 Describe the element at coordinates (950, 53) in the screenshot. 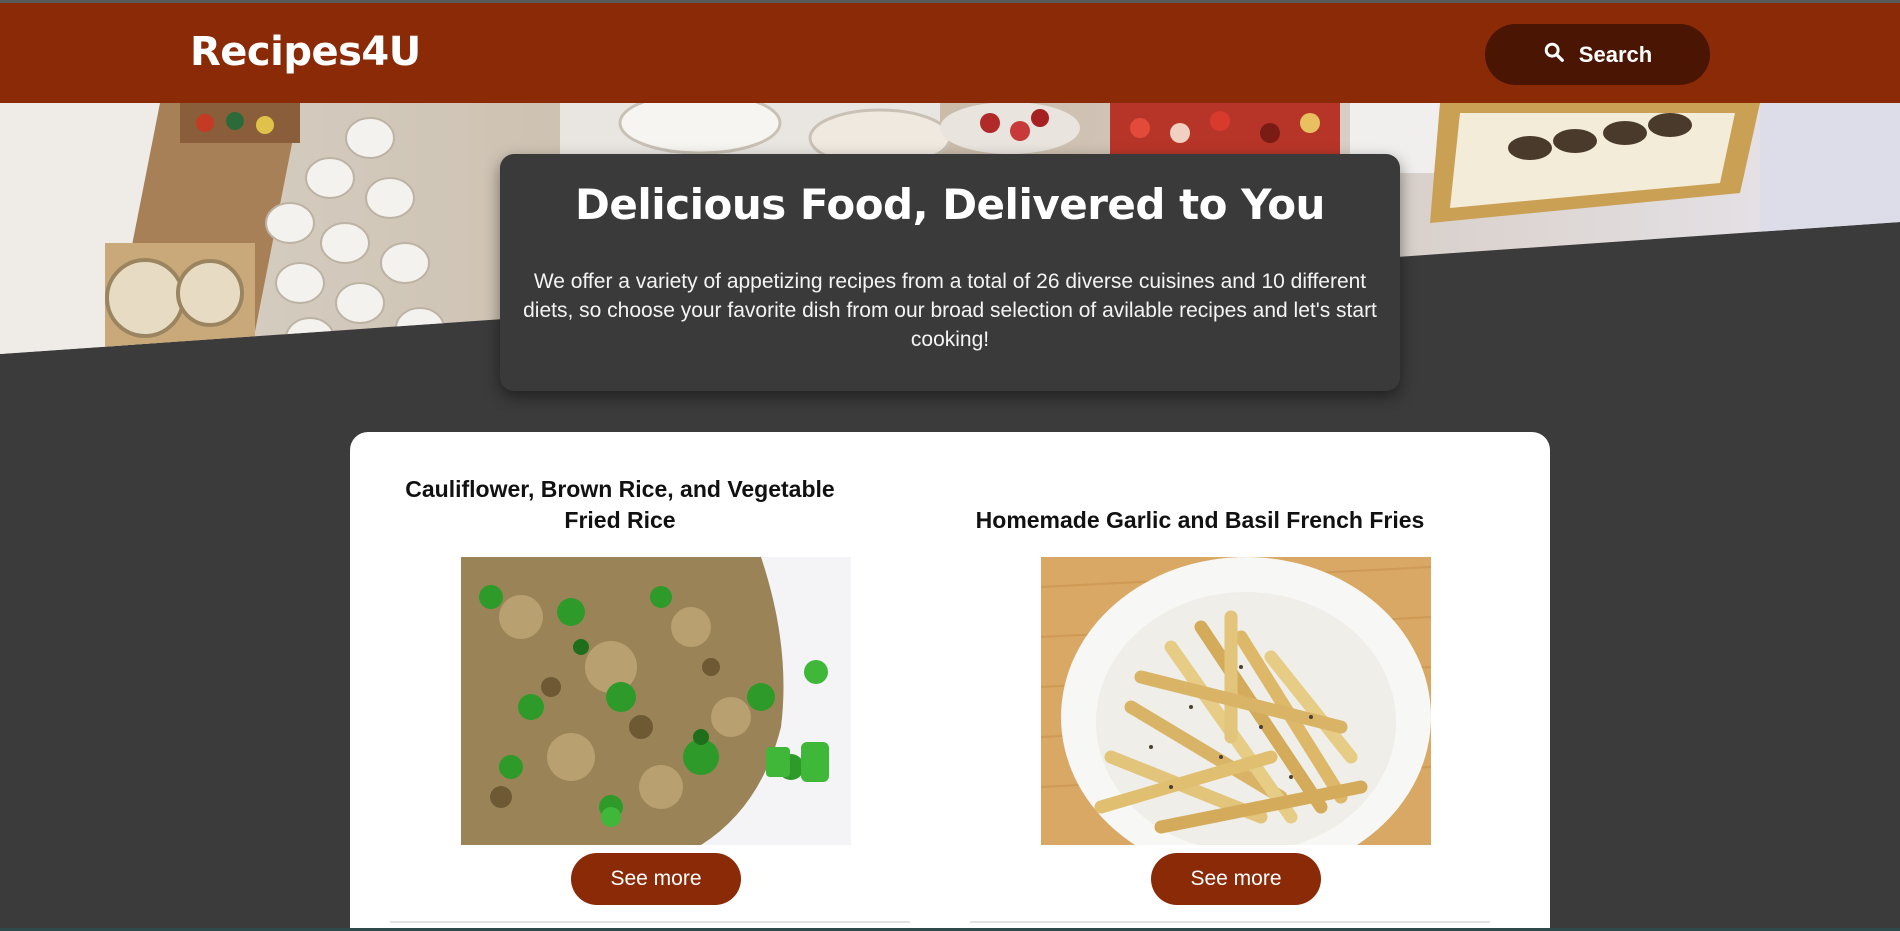

I see `site-header: Recipes4U Search` at that location.